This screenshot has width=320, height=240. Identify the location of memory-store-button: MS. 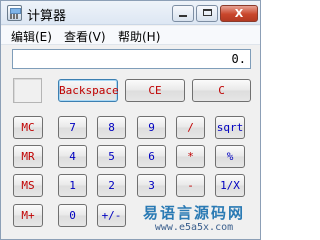
(28, 185).